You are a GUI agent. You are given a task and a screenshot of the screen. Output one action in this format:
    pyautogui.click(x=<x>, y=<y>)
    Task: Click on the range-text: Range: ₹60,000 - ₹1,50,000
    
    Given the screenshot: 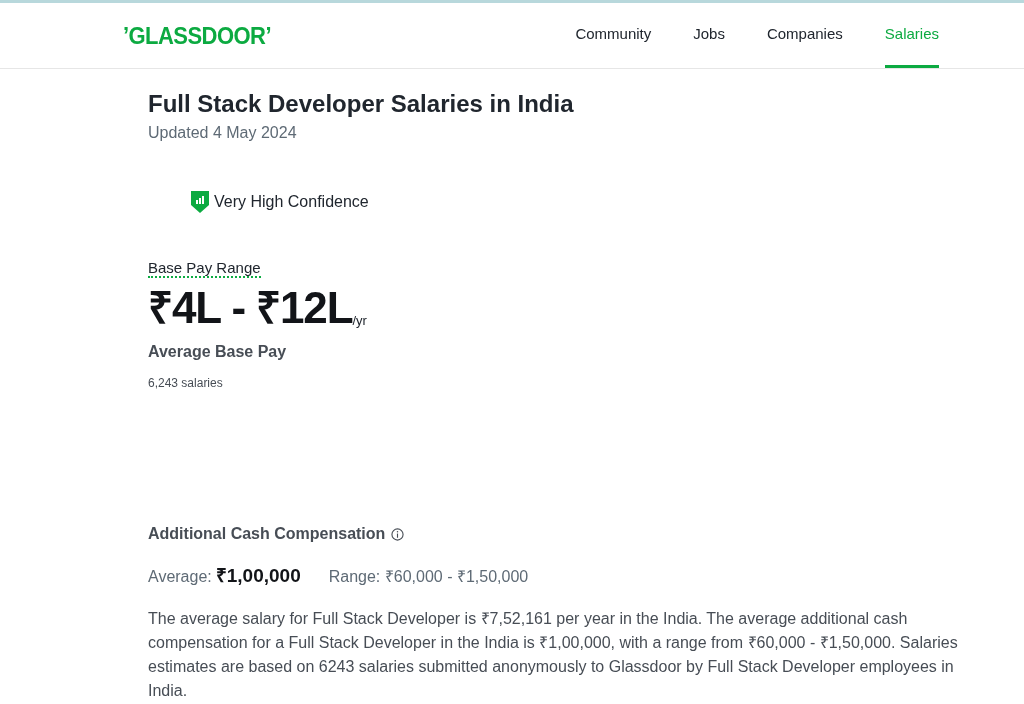 What is the action you would take?
    pyautogui.click(x=428, y=577)
    